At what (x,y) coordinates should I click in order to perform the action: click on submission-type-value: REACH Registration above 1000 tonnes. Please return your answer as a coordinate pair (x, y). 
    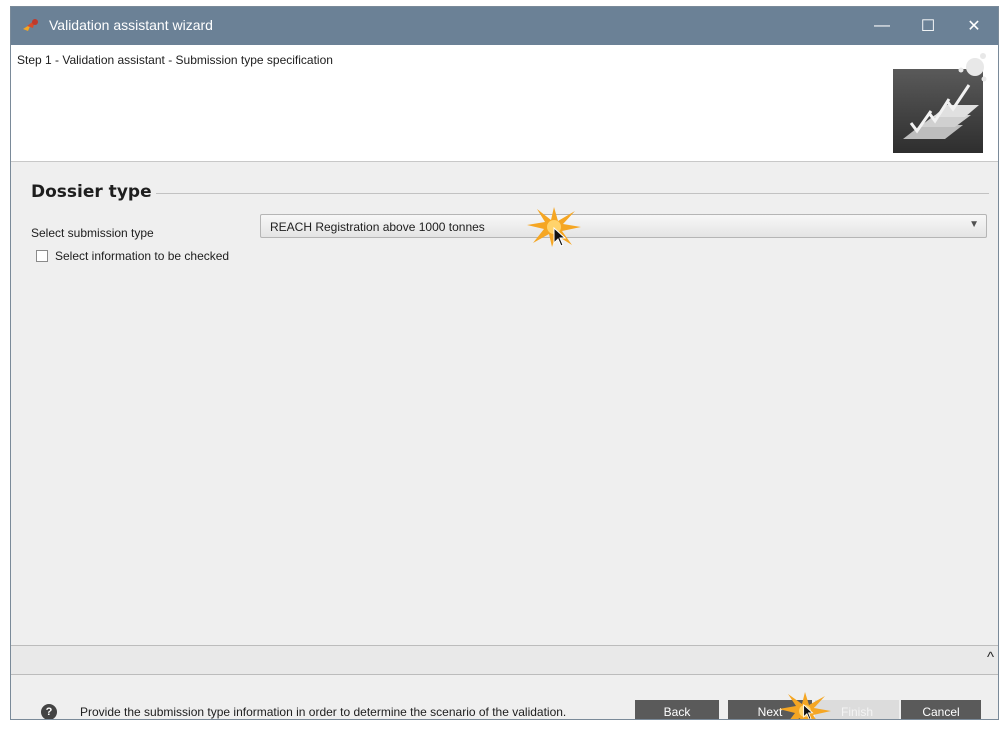
    Looking at the image, I should click on (377, 227).